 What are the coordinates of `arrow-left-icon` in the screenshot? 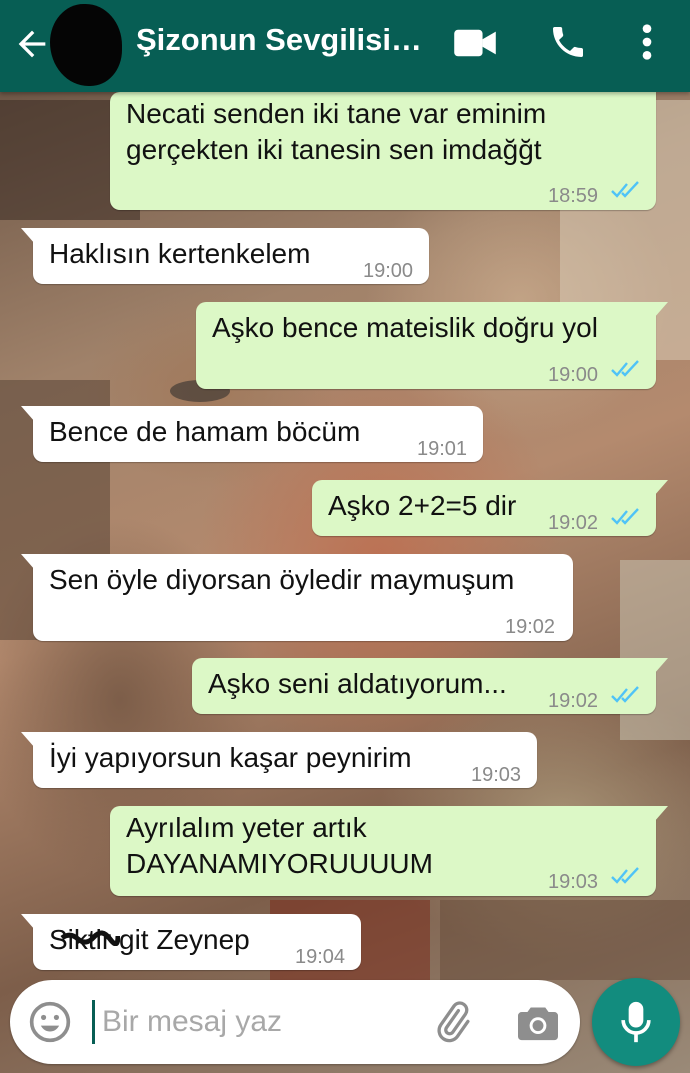 It's located at (32, 44).